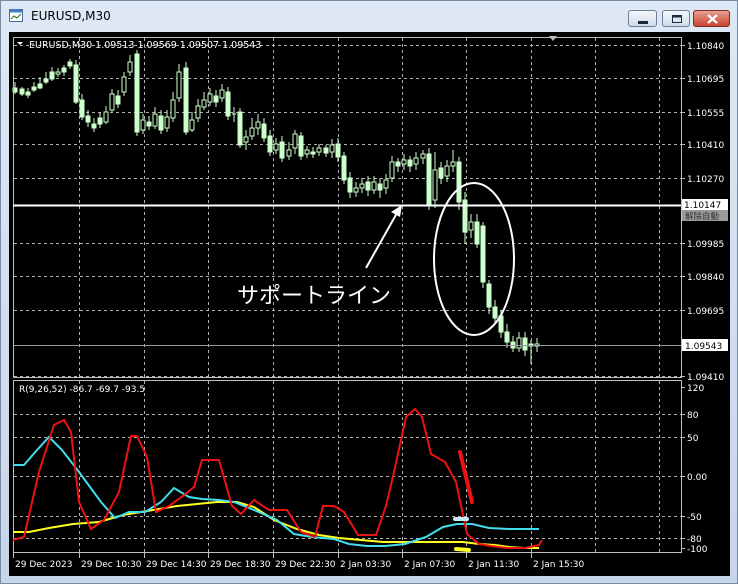 The width and height of the screenshot is (738, 584). I want to click on minimize-icon, so click(643, 22).